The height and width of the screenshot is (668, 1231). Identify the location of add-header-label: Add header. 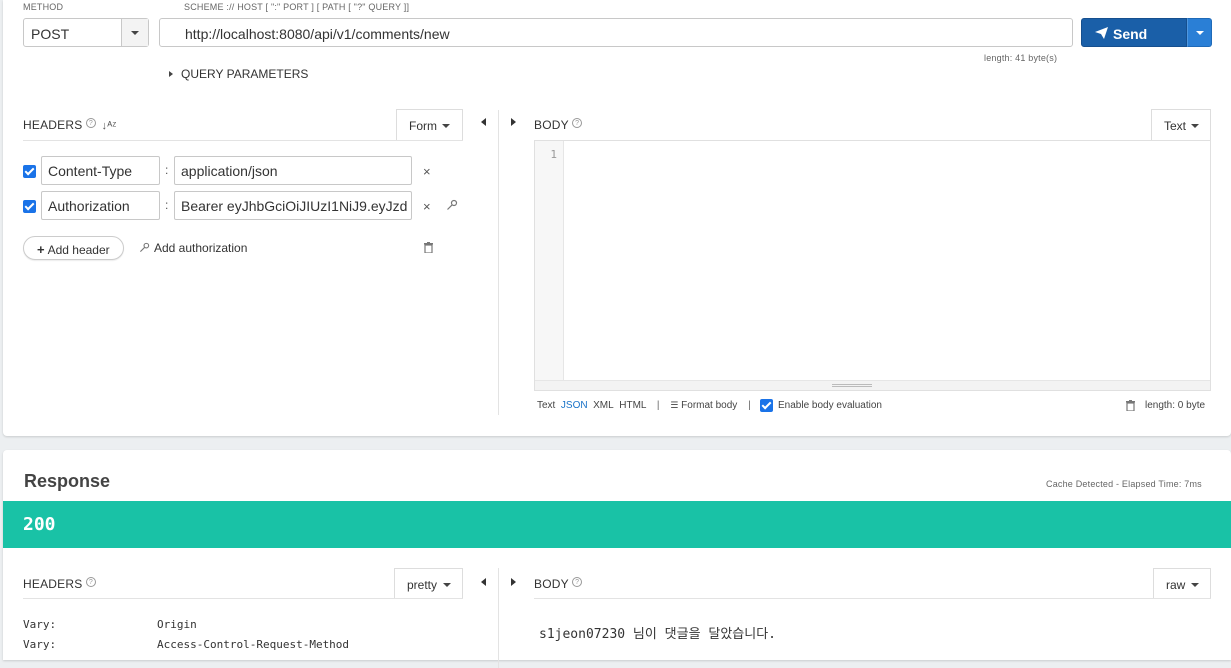
(78, 250).